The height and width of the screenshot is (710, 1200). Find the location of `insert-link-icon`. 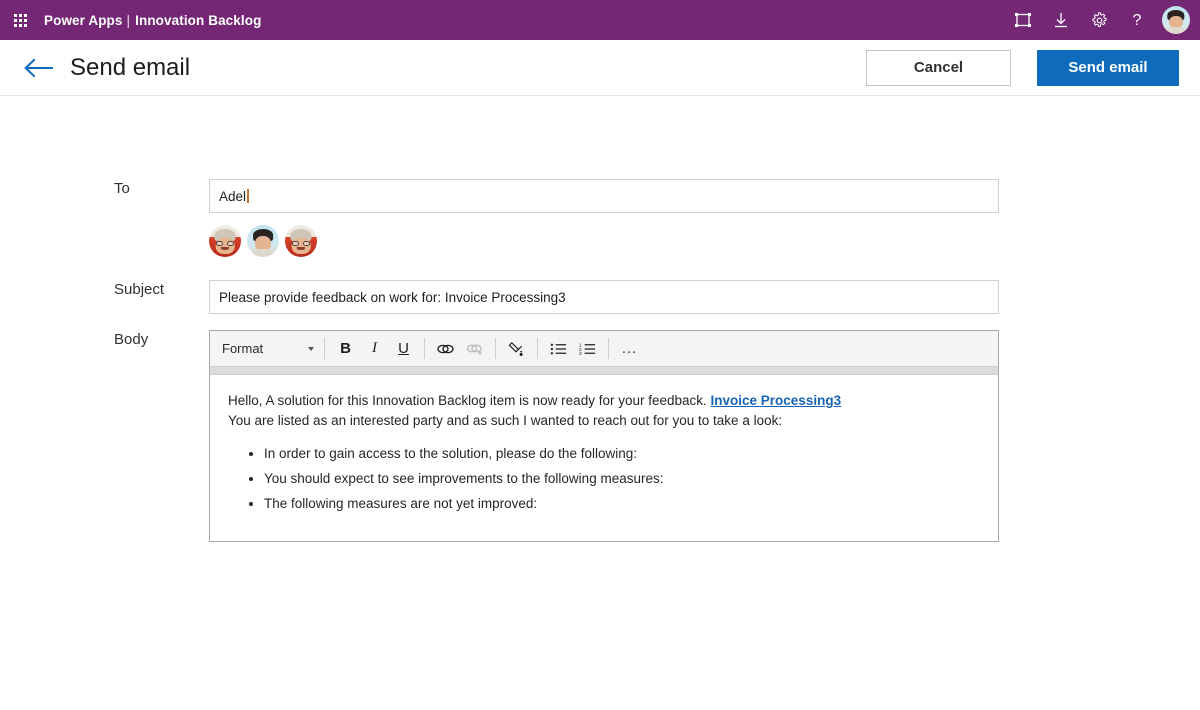

insert-link-icon is located at coordinates (445, 349).